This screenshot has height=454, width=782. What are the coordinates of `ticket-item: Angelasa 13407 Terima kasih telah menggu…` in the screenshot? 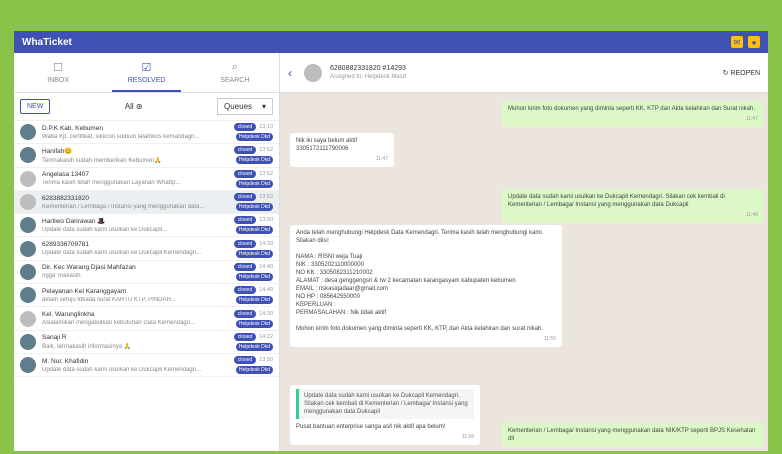 It's located at (146, 179).